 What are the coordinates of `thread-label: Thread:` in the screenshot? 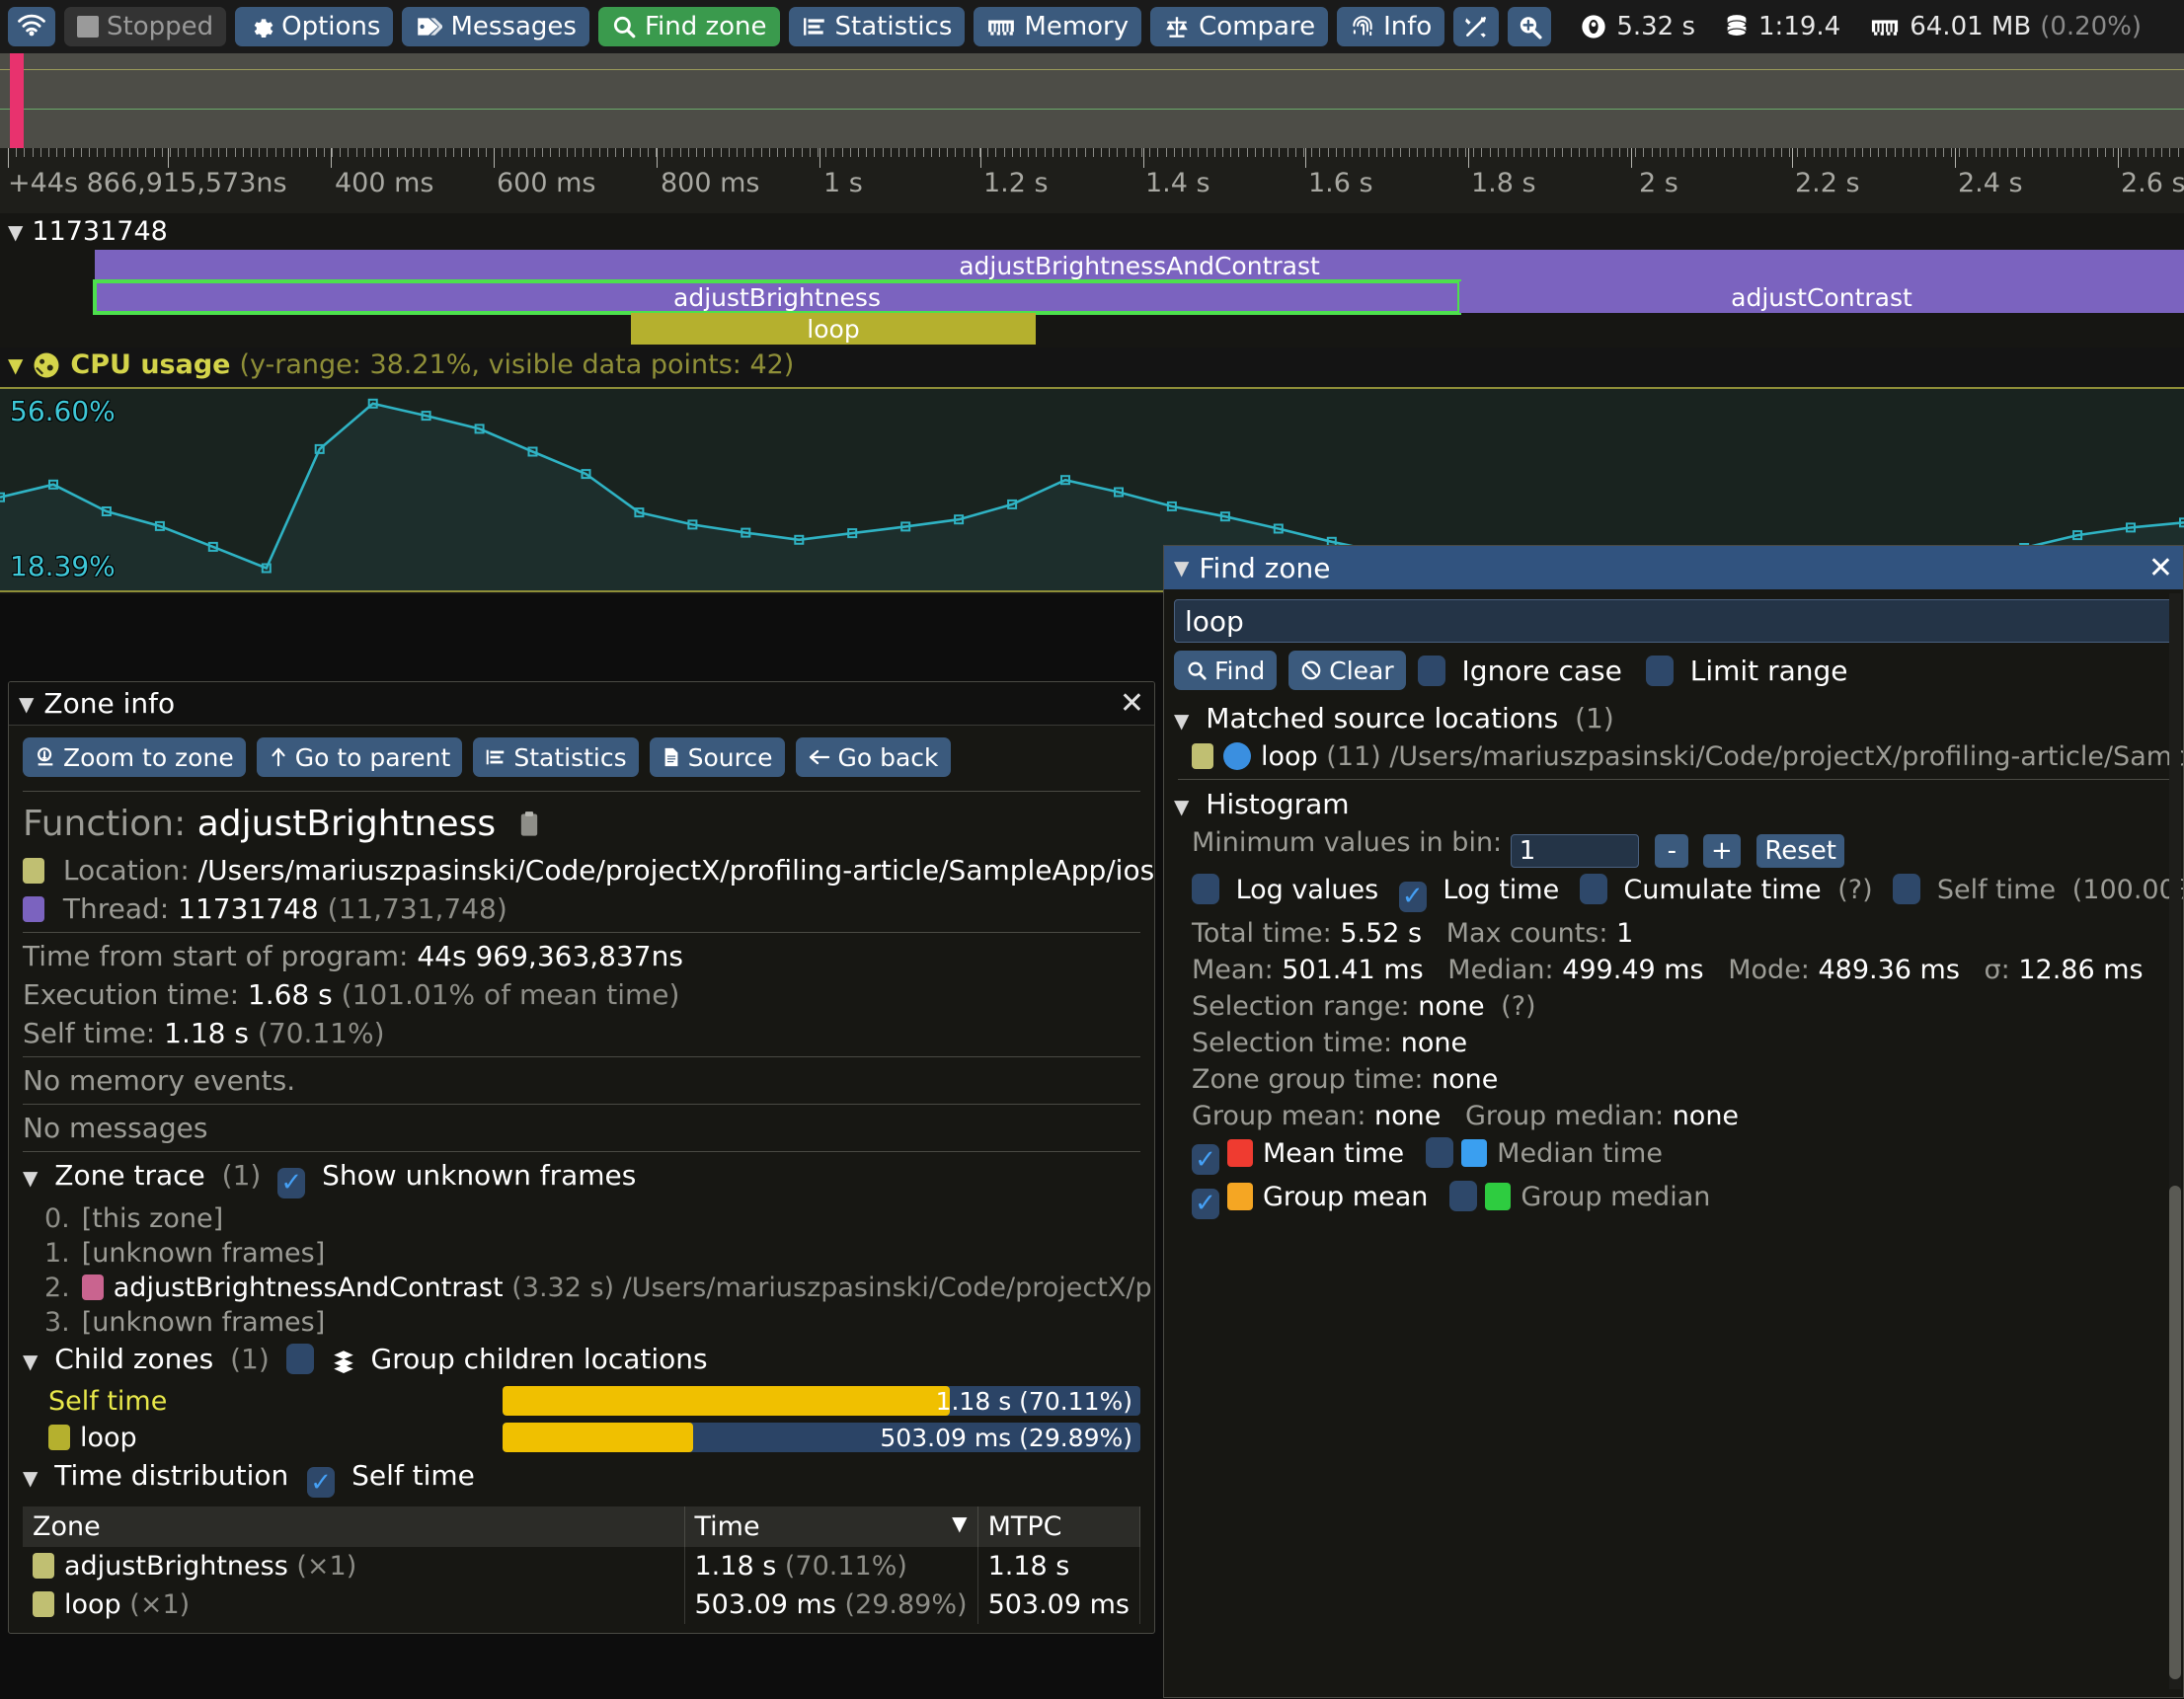 It's located at (116, 908).